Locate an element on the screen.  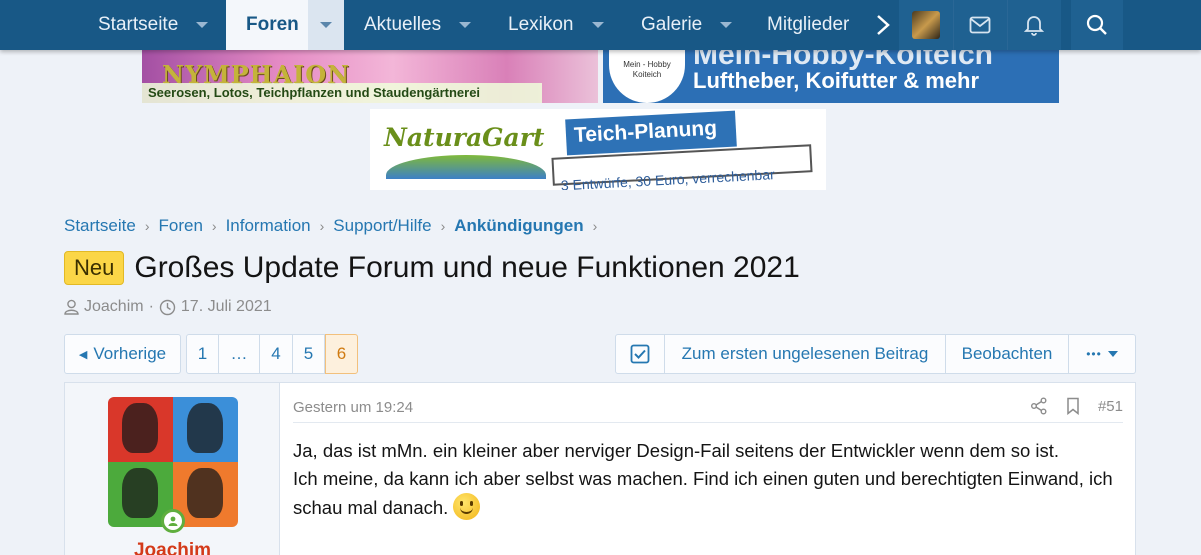
search-icon is located at coordinates (1096, 24).